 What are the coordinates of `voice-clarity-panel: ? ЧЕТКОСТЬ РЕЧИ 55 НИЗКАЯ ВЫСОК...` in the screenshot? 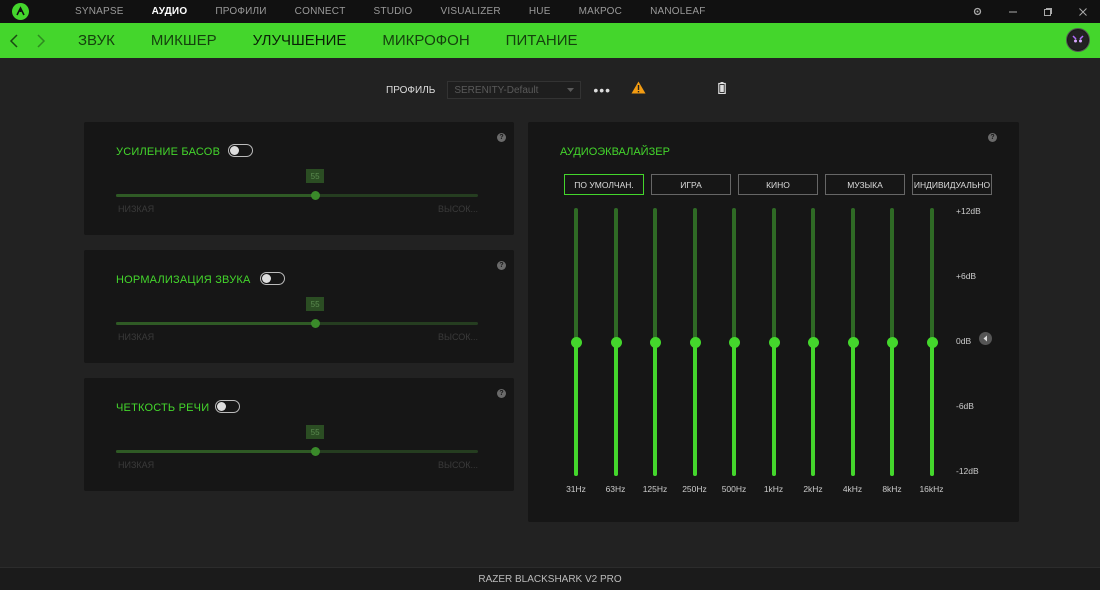 It's located at (299, 434).